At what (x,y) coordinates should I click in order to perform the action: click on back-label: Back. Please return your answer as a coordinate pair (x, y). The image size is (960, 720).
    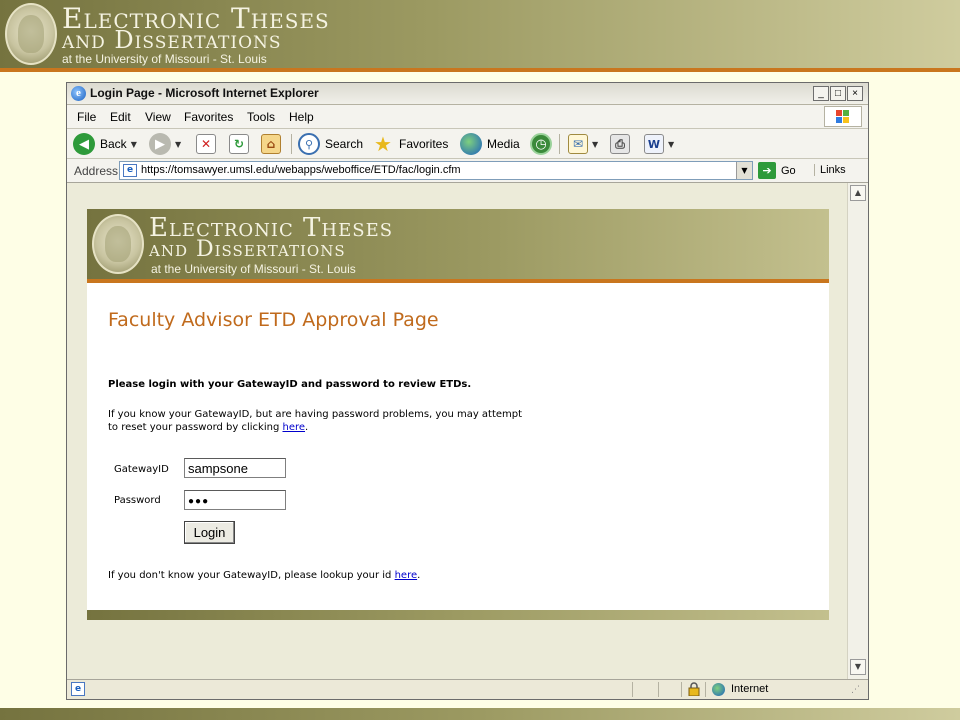
    Looking at the image, I should click on (113, 144).